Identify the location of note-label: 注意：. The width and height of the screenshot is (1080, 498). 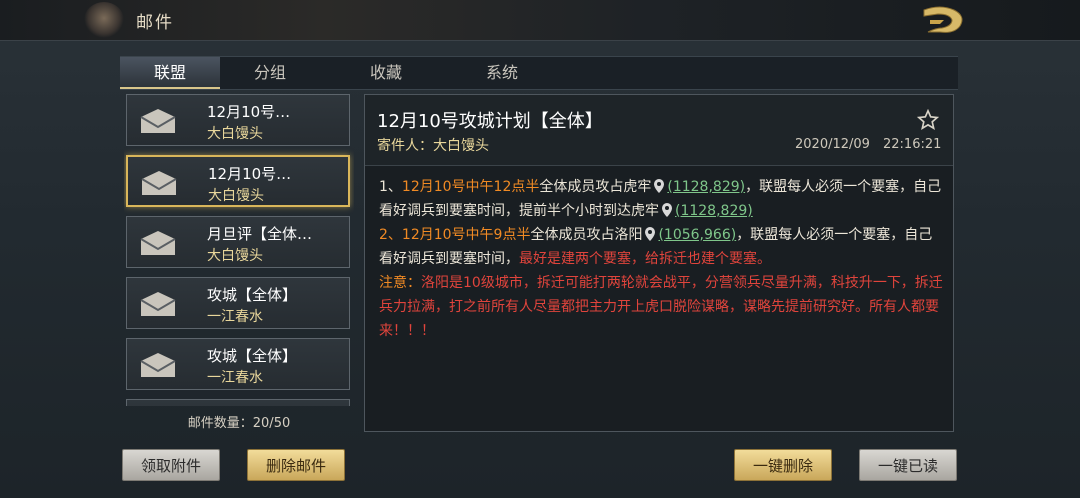
(400, 283).